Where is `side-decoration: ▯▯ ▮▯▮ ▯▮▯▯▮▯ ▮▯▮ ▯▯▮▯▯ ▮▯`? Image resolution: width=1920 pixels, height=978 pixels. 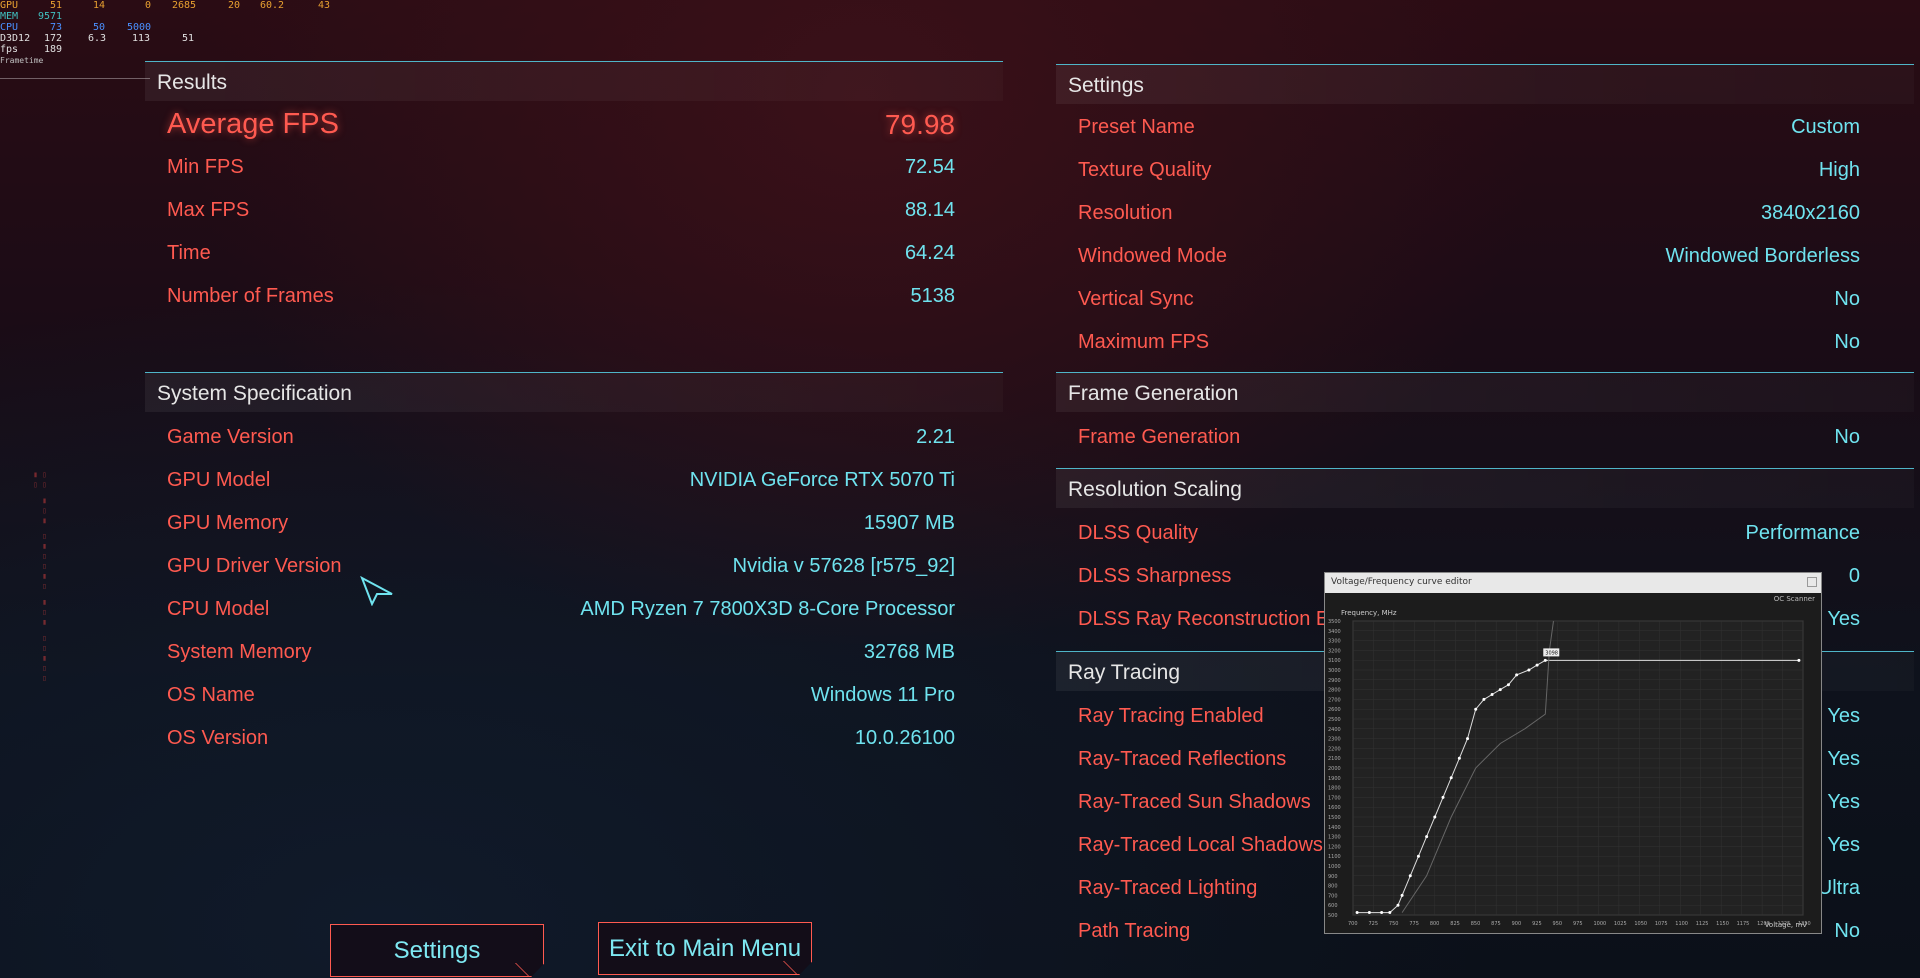 side-decoration: ▯▯ ▮▯▮ ▯▮▯▯▮▯ ▮▯▮ ▯▯▮▯▯ ▮▯ is located at coordinates (40, 577).